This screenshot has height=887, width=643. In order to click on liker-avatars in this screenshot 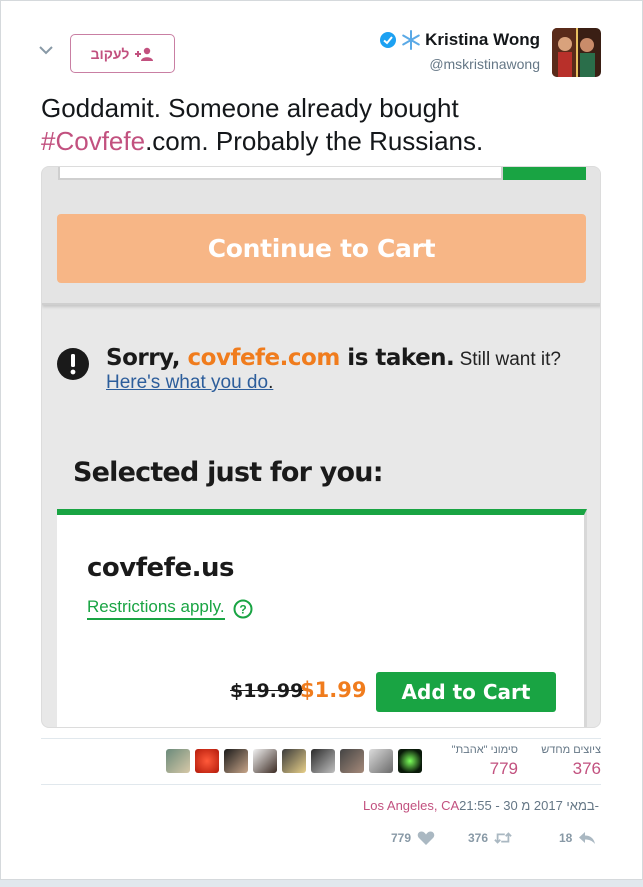, I will do `click(294, 761)`.